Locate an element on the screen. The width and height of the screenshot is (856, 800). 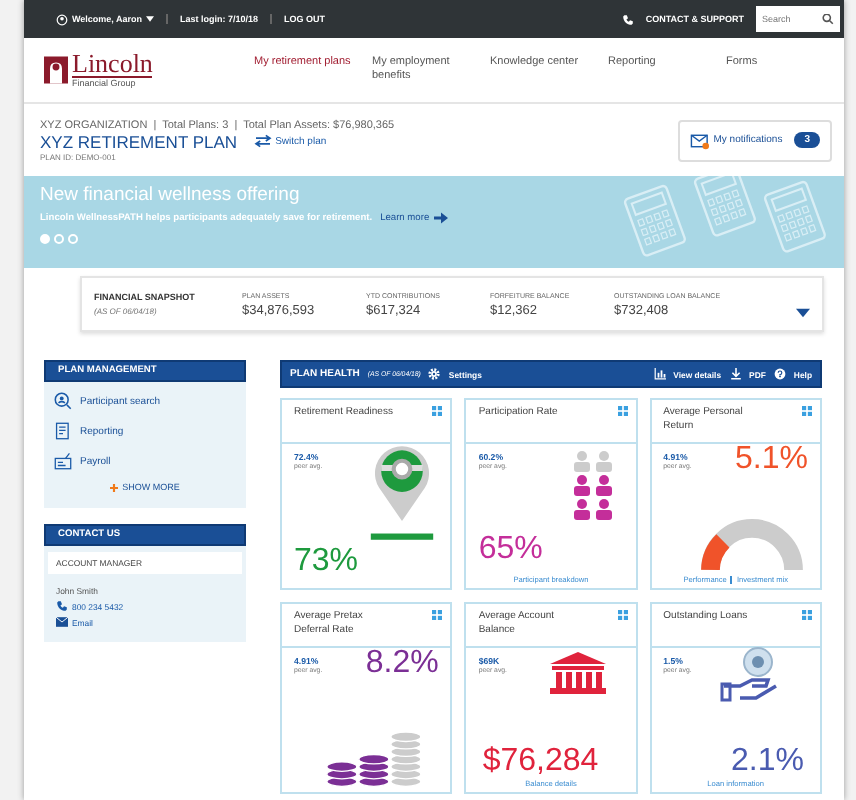
document-icon is located at coordinates (63, 431).